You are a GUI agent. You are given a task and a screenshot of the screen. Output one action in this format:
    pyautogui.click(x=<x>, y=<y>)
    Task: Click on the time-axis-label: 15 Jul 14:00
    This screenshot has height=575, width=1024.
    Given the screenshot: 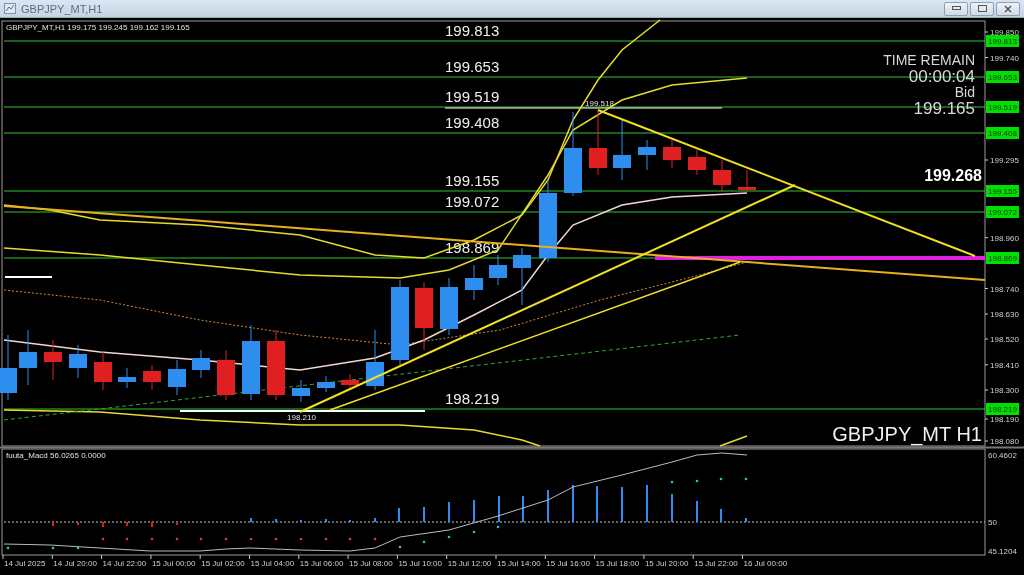 What is the action you would take?
    pyautogui.click(x=519, y=563)
    